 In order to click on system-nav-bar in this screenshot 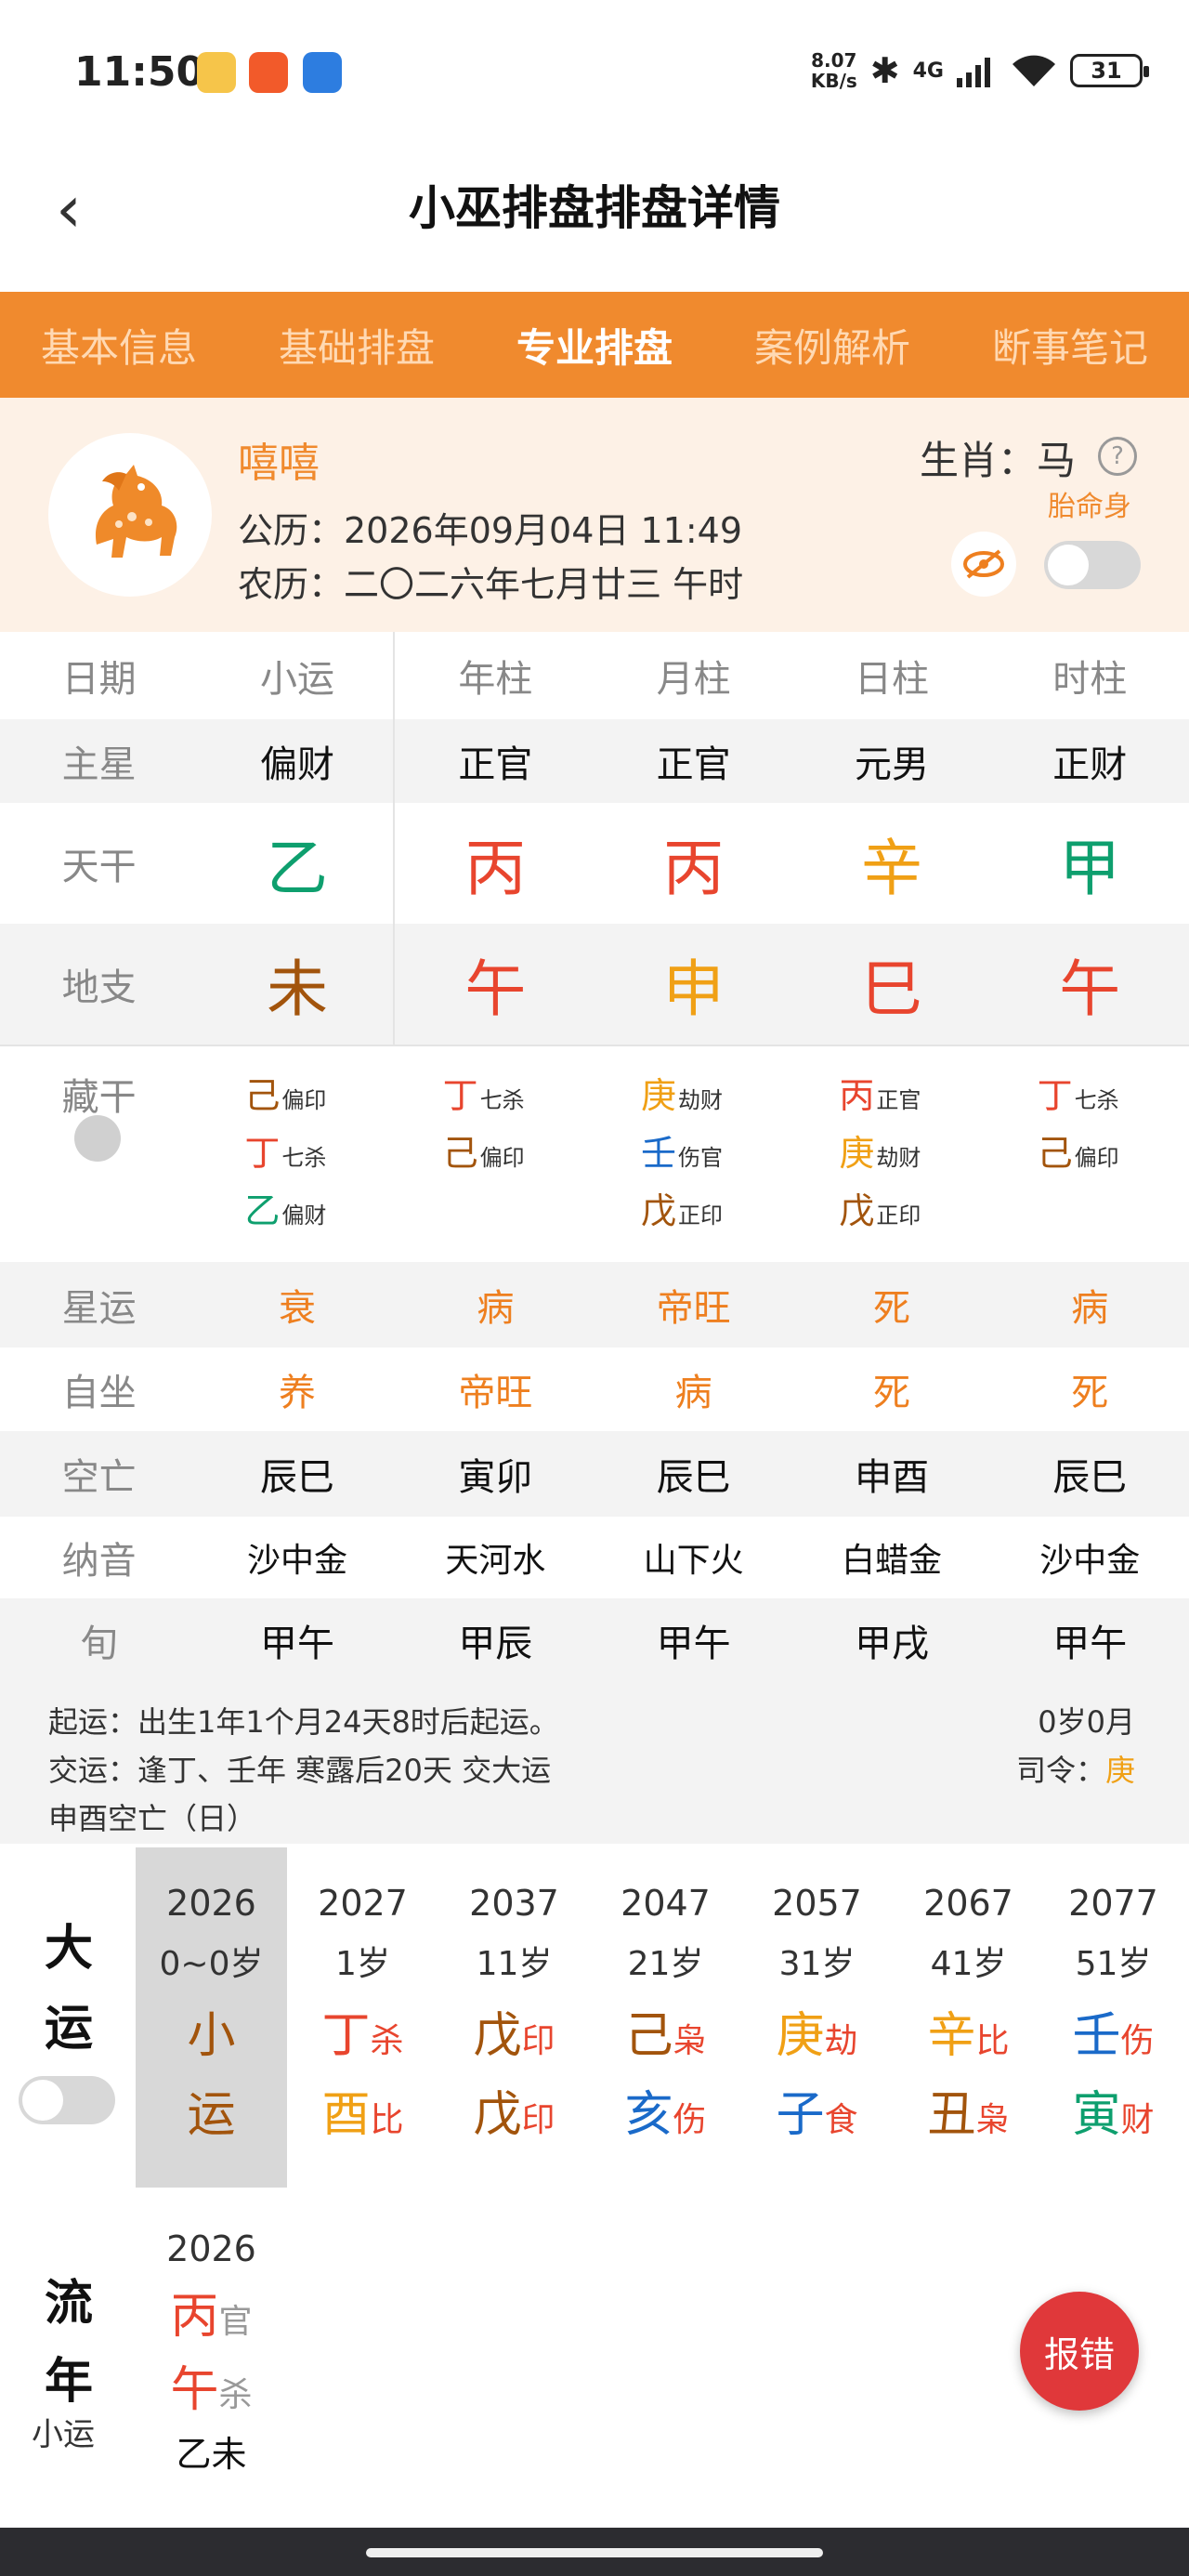, I will do `click(594, 2552)`.